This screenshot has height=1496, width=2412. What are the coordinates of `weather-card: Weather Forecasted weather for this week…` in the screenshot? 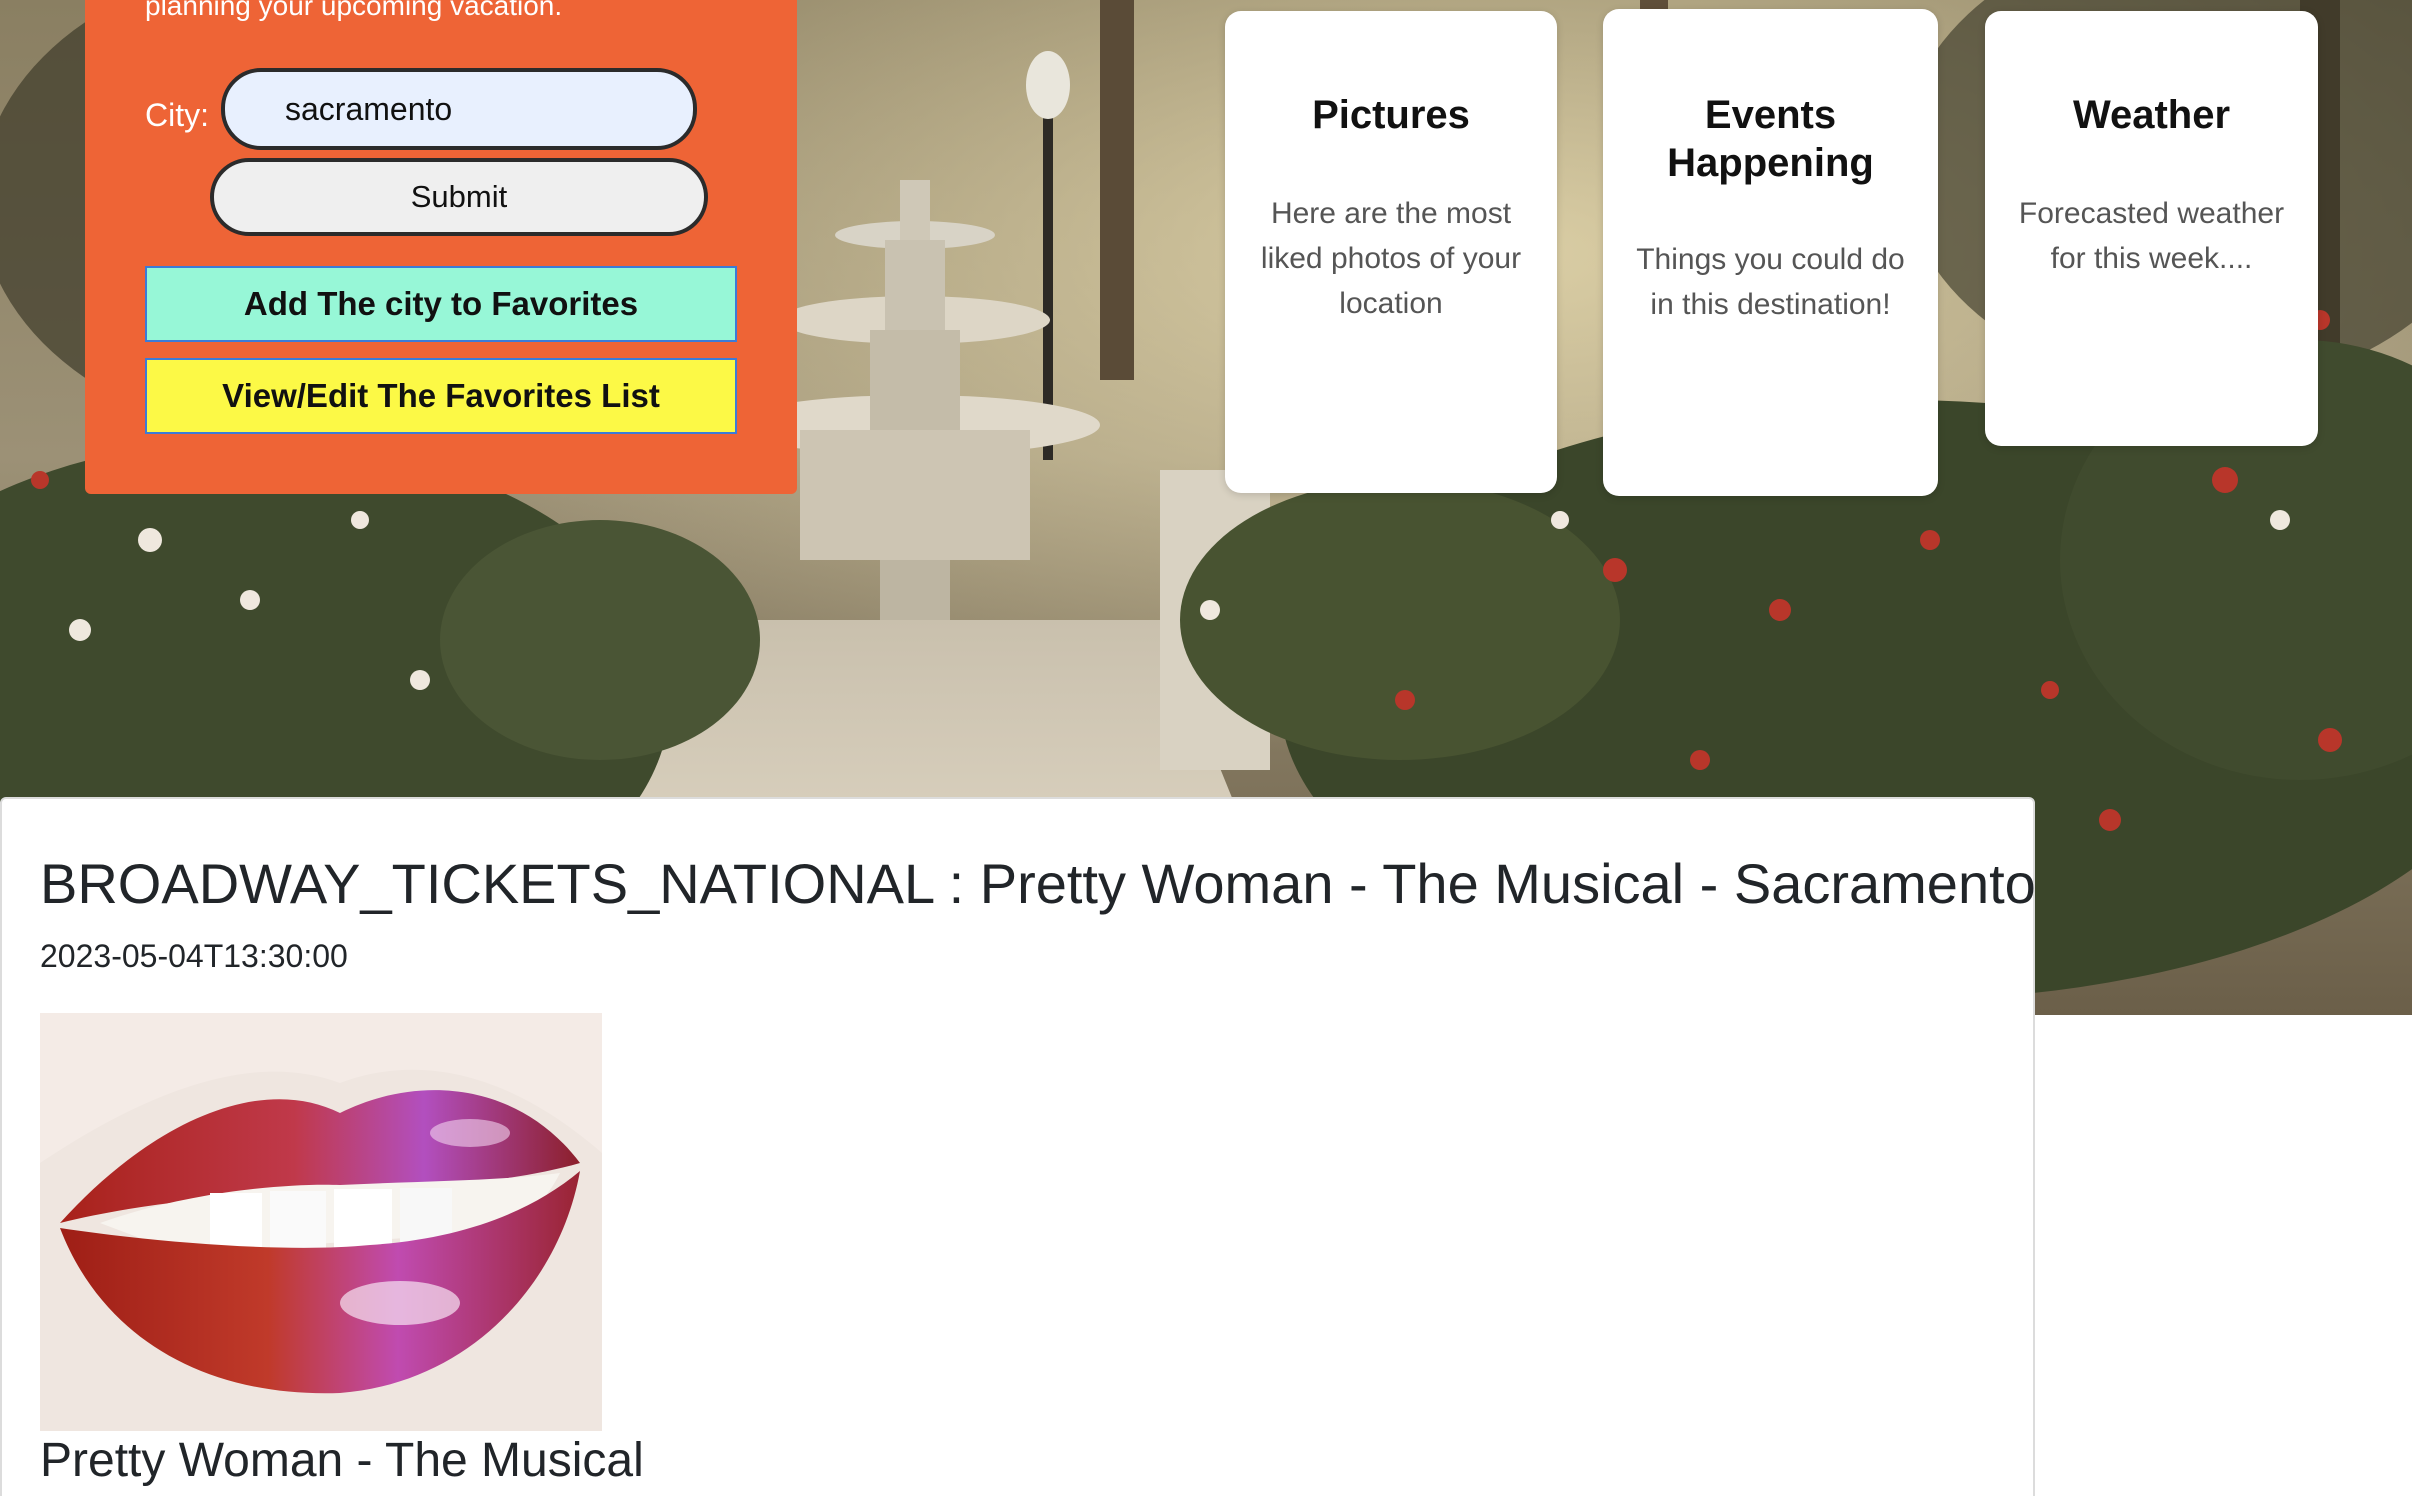 It's located at (2151, 228).